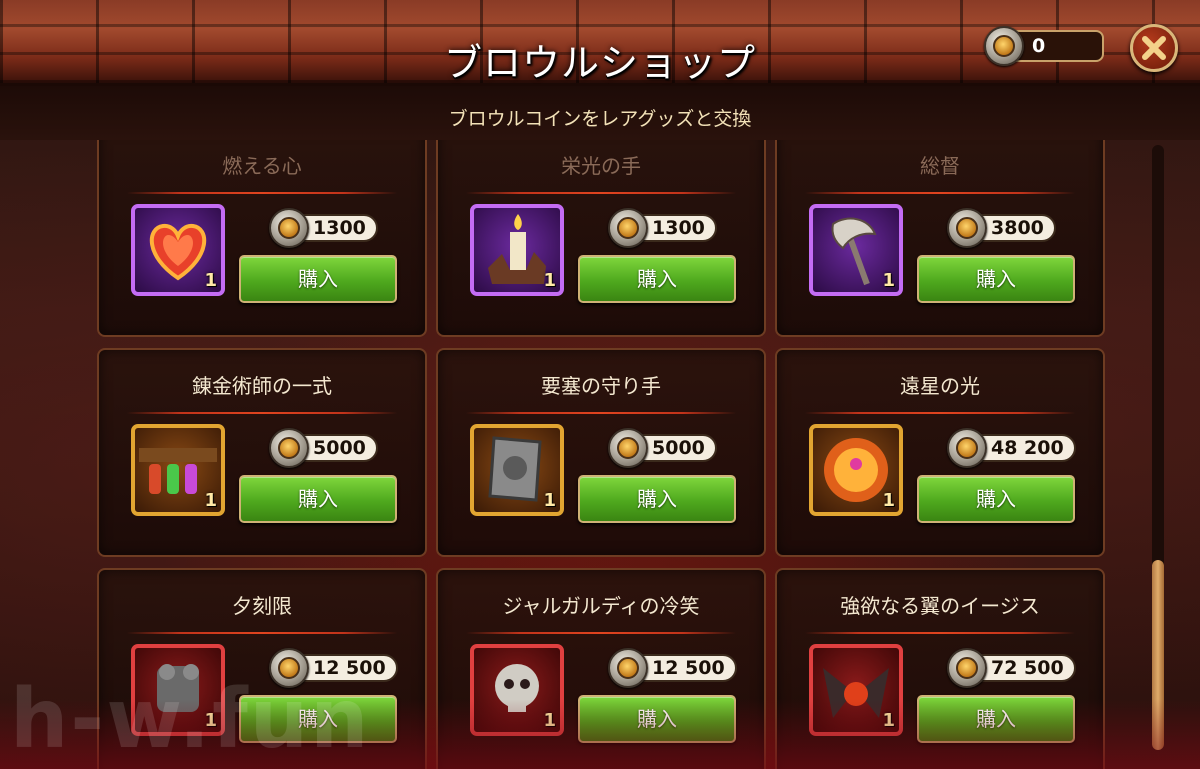 This screenshot has width=1200, height=769. I want to click on shop-item-card: 栄光の手 1 1300 購入, so click(601, 238).